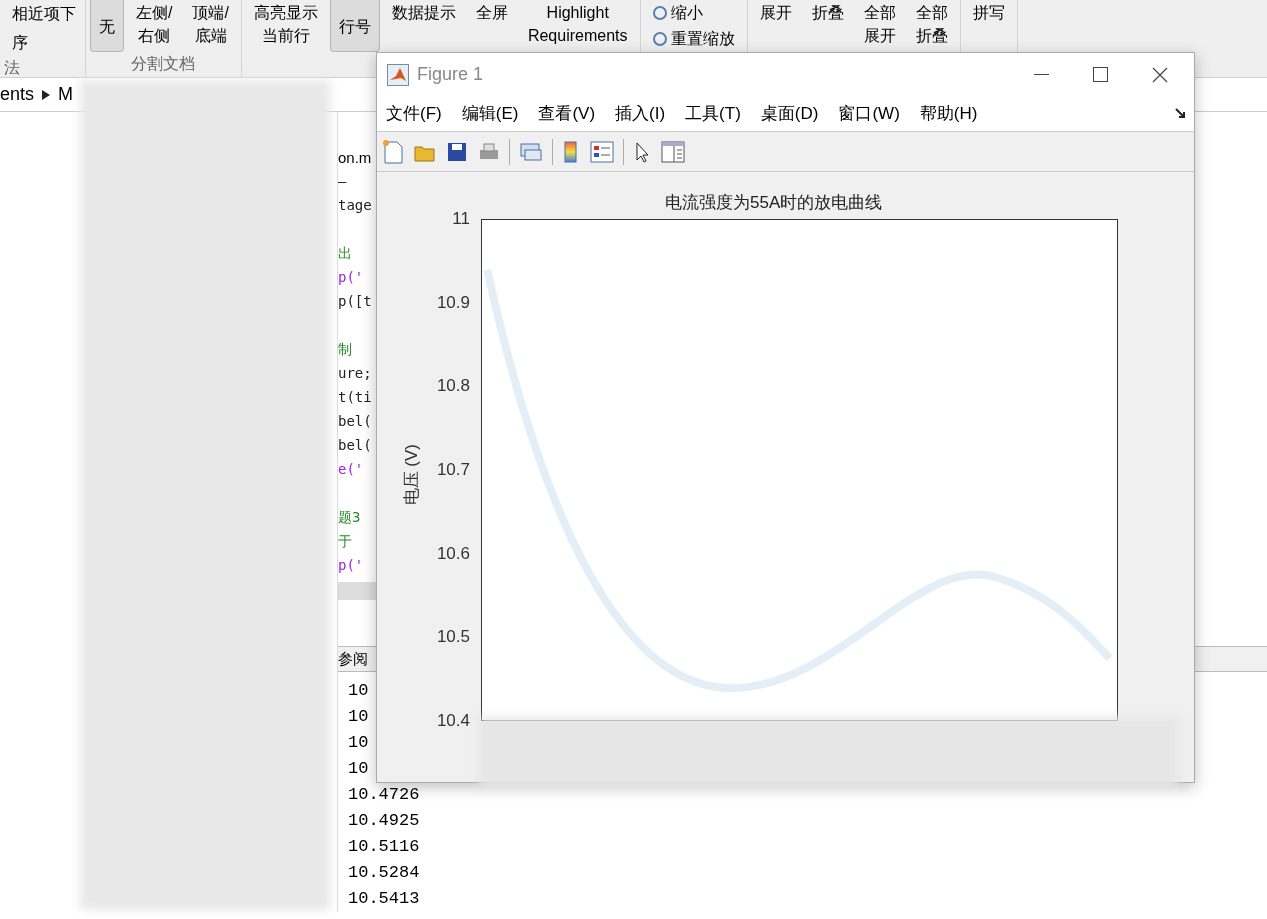 This screenshot has width=1267, height=919. I want to click on ribbon-button: 行号, so click(354, 26).